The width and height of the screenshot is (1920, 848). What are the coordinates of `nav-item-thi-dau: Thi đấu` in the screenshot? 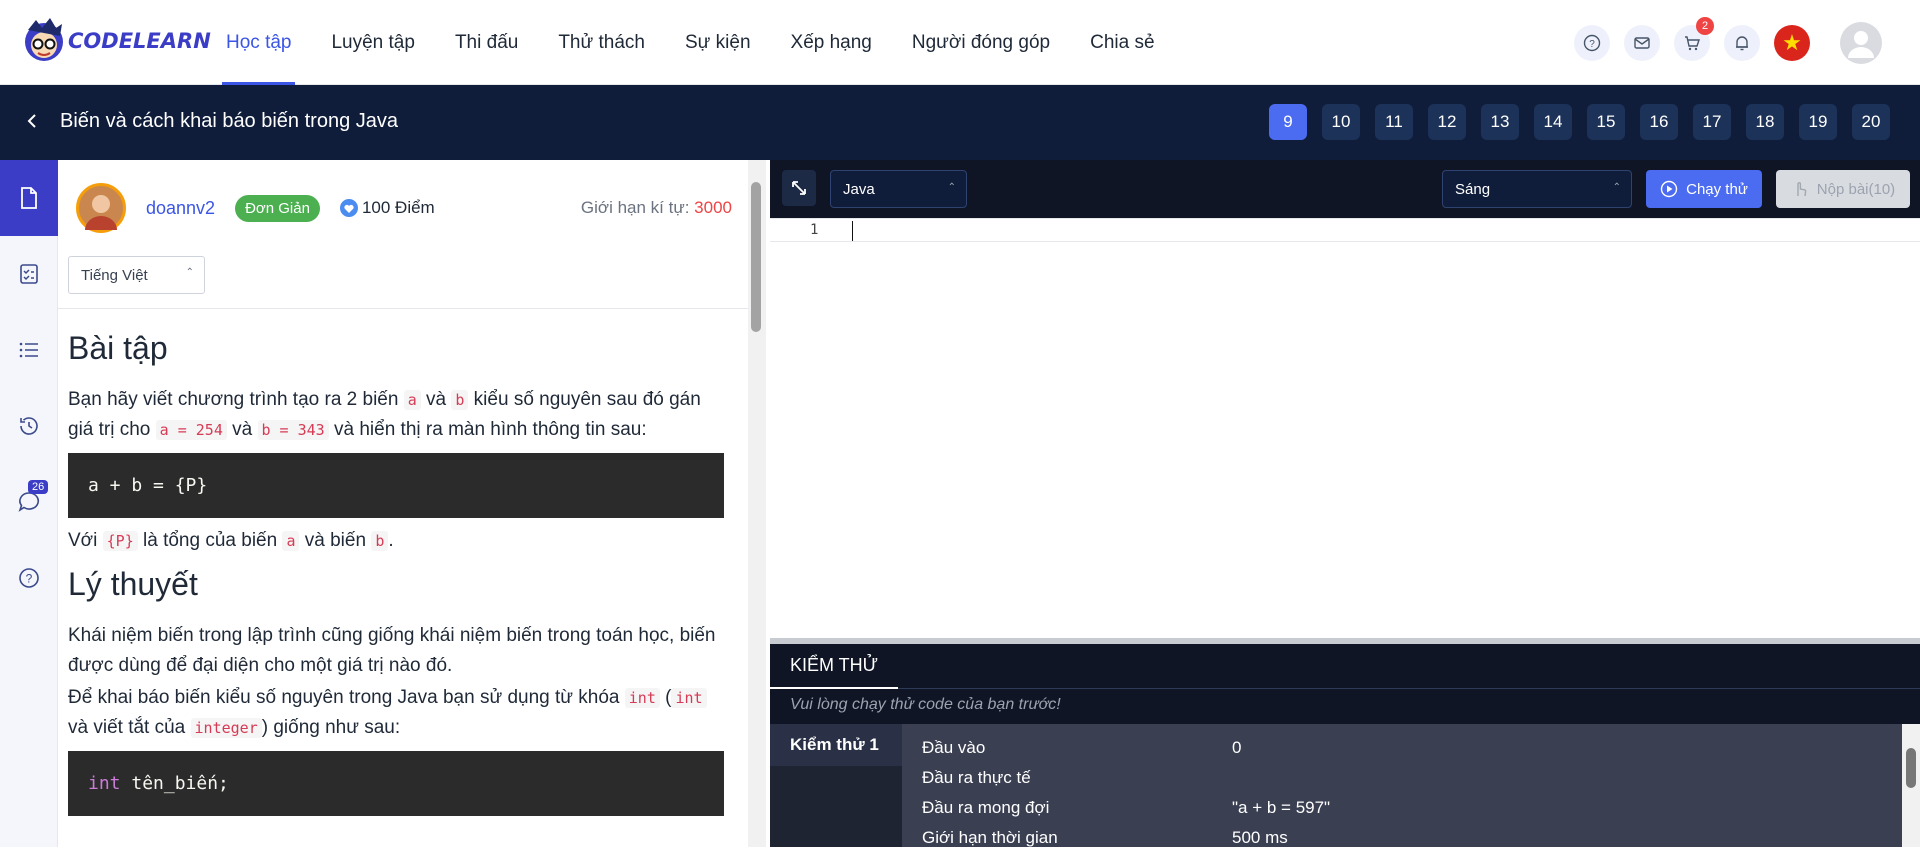 It's located at (486, 42).